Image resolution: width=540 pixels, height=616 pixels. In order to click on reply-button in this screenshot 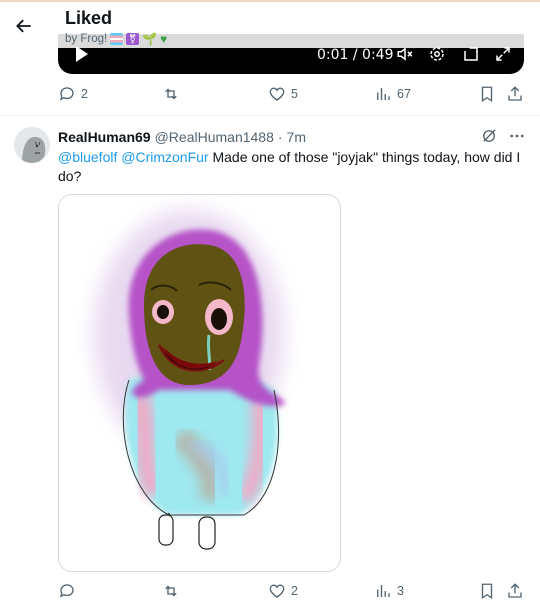, I will do `click(69, 591)`.